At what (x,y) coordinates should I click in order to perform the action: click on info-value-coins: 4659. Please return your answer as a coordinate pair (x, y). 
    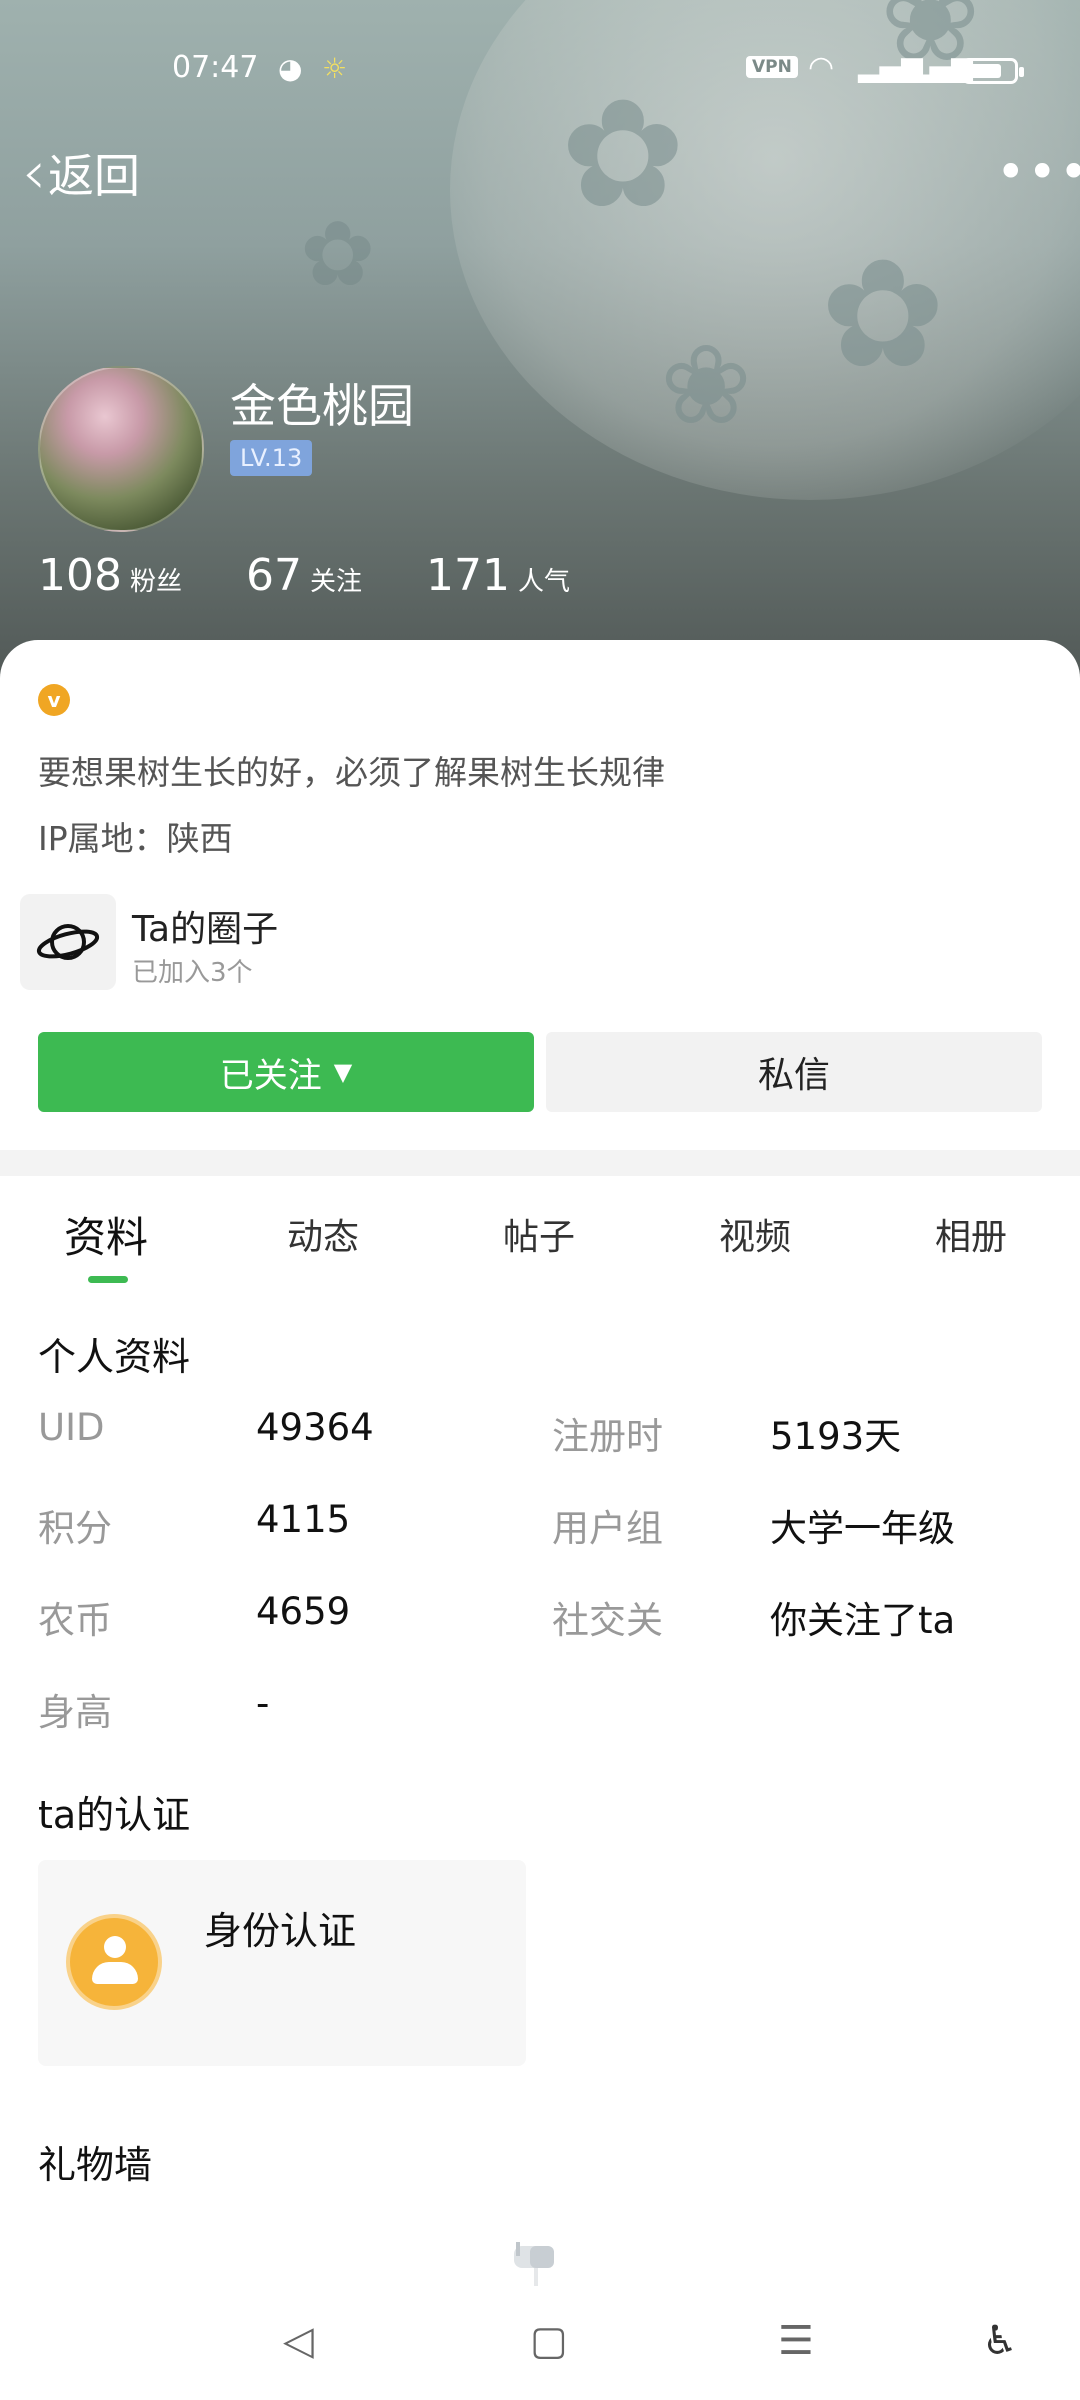
    Looking at the image, I should click on (303, 1611).